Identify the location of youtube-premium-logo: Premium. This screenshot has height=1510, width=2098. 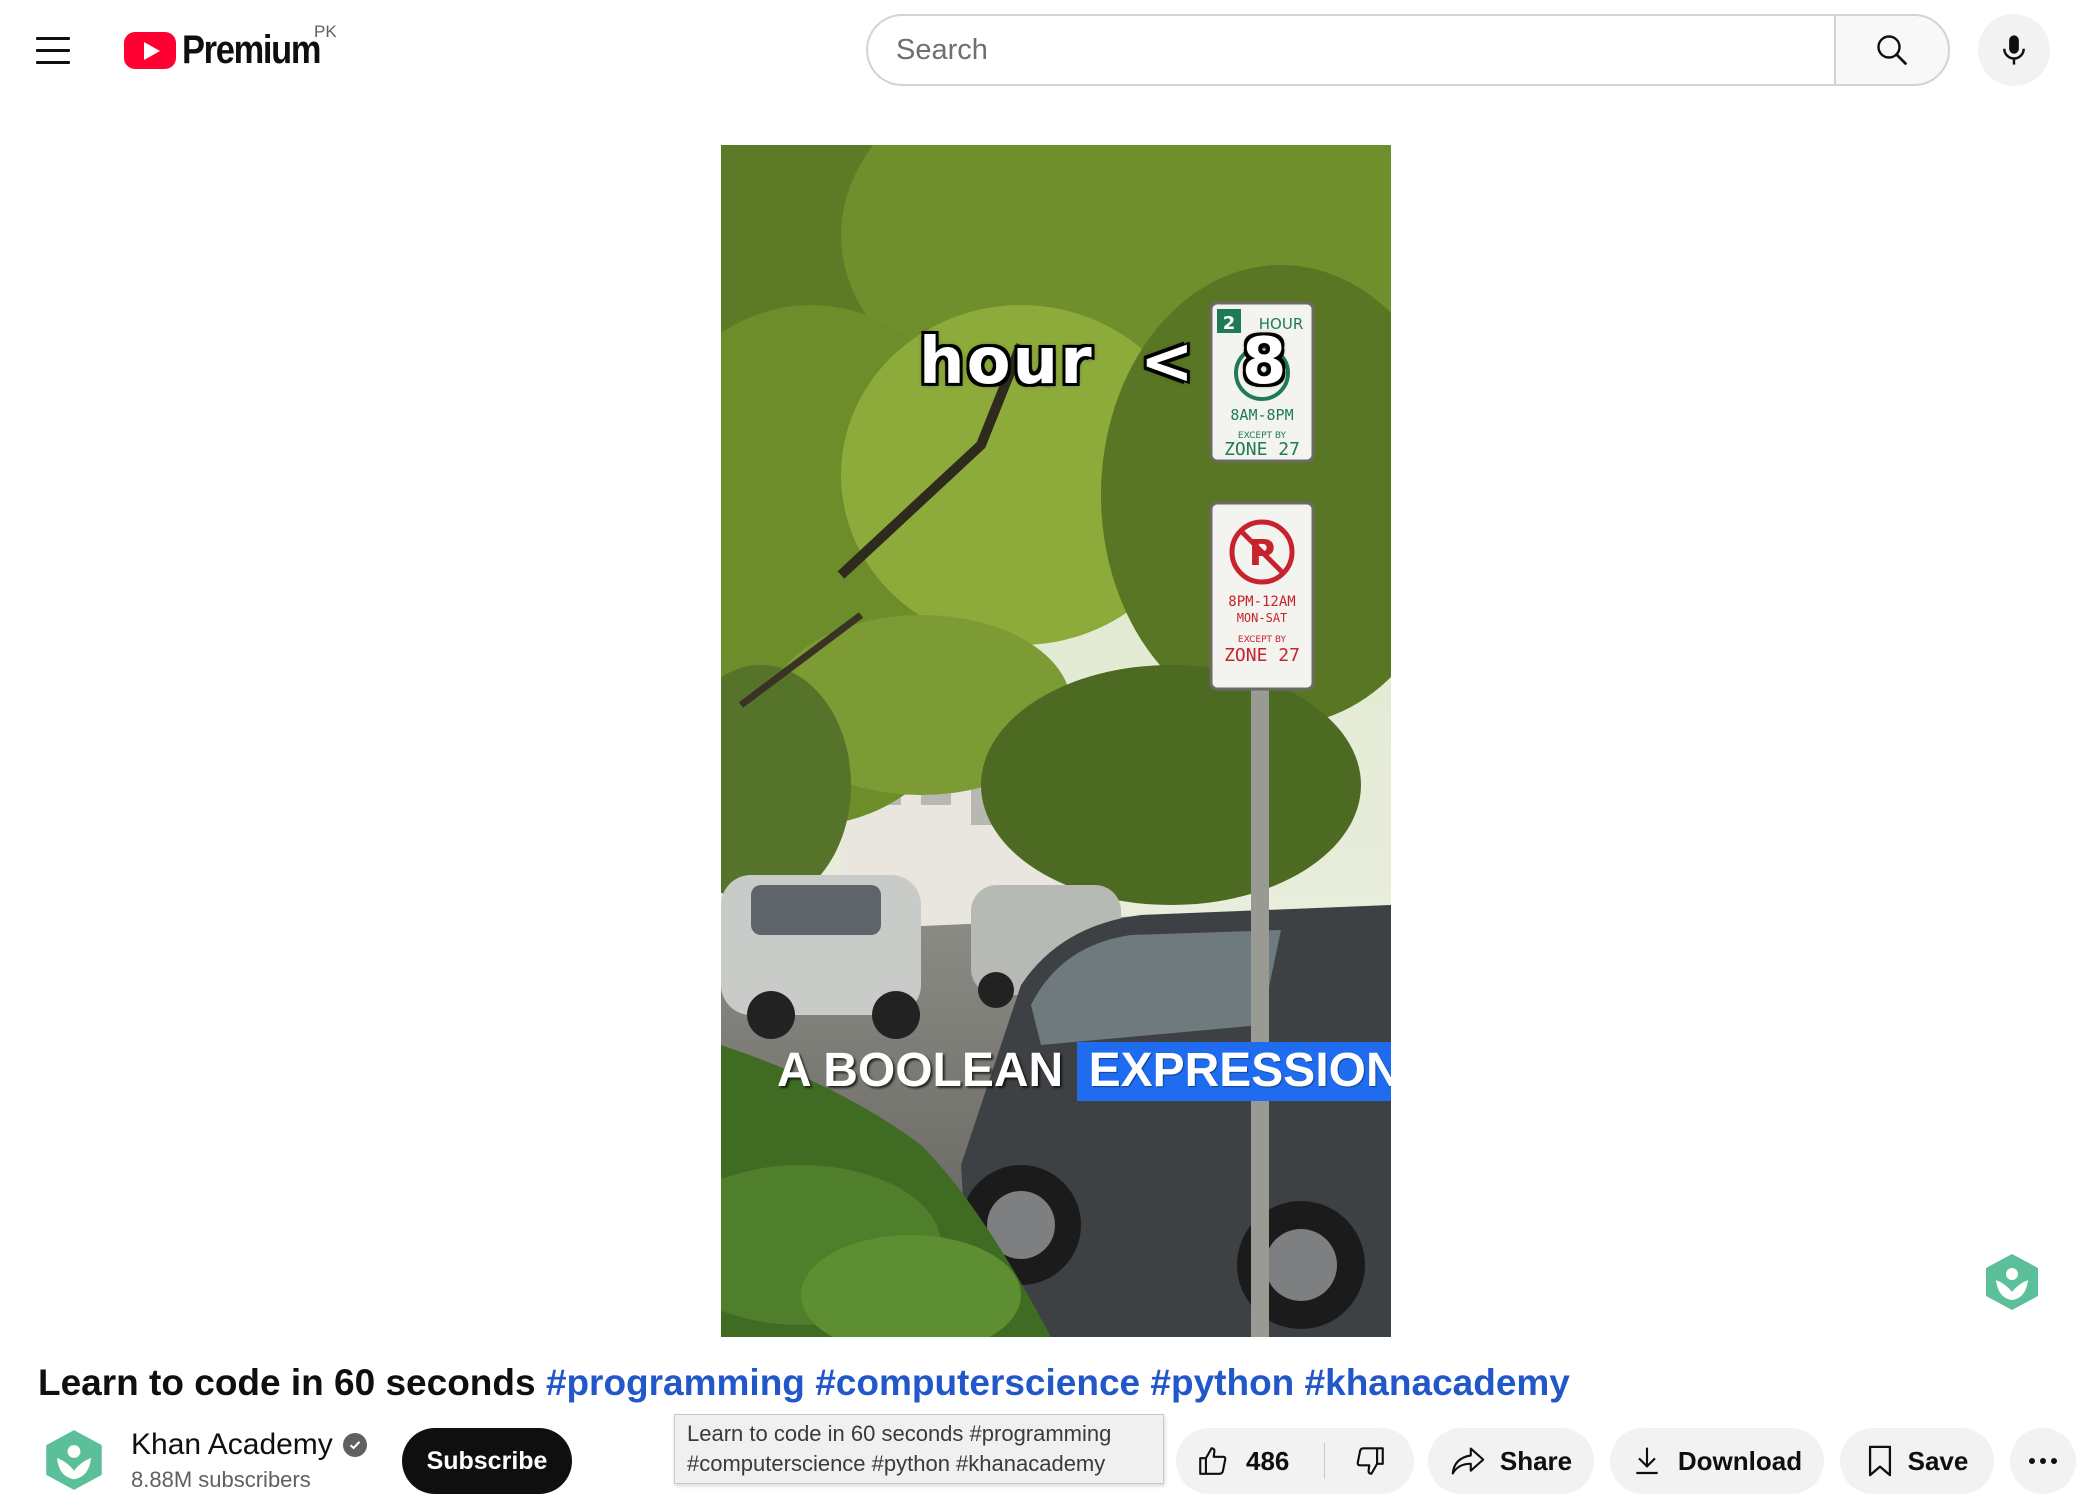
(233, 50).